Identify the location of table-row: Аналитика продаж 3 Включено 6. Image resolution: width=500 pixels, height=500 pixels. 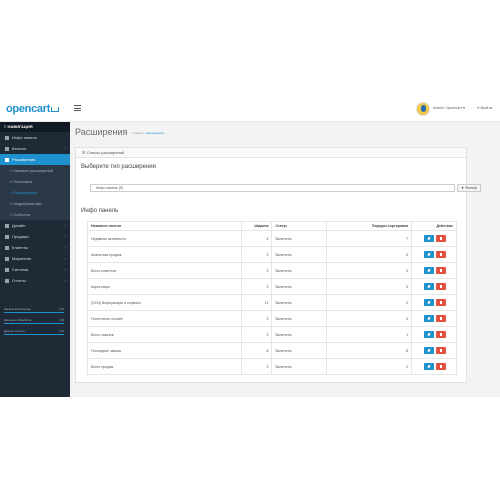
(271, 254).